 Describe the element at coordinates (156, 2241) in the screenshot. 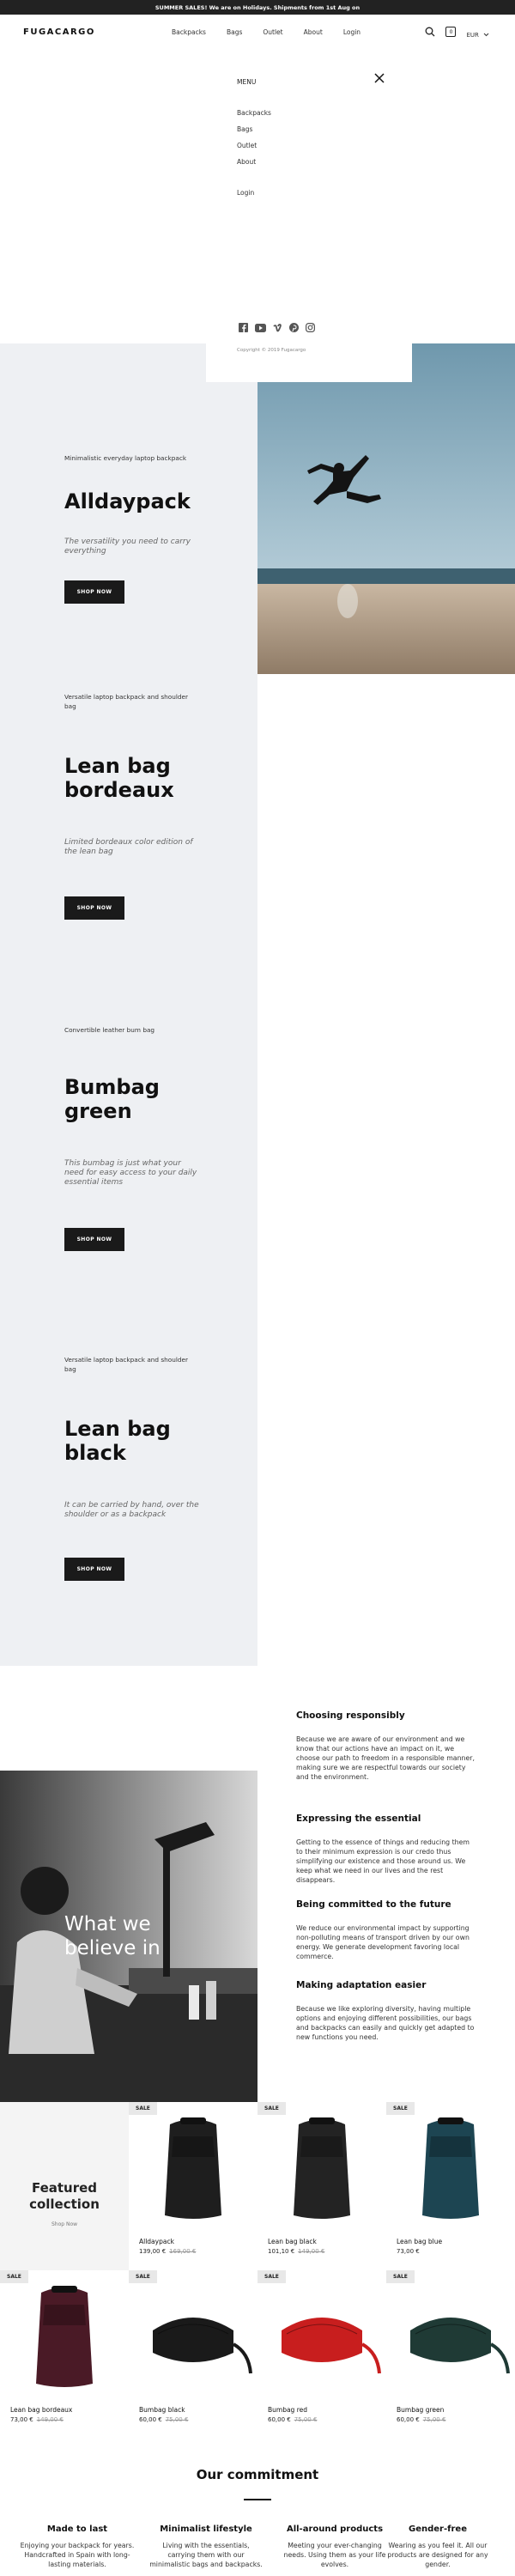

I see `product-name: Alldaypack` at that location.